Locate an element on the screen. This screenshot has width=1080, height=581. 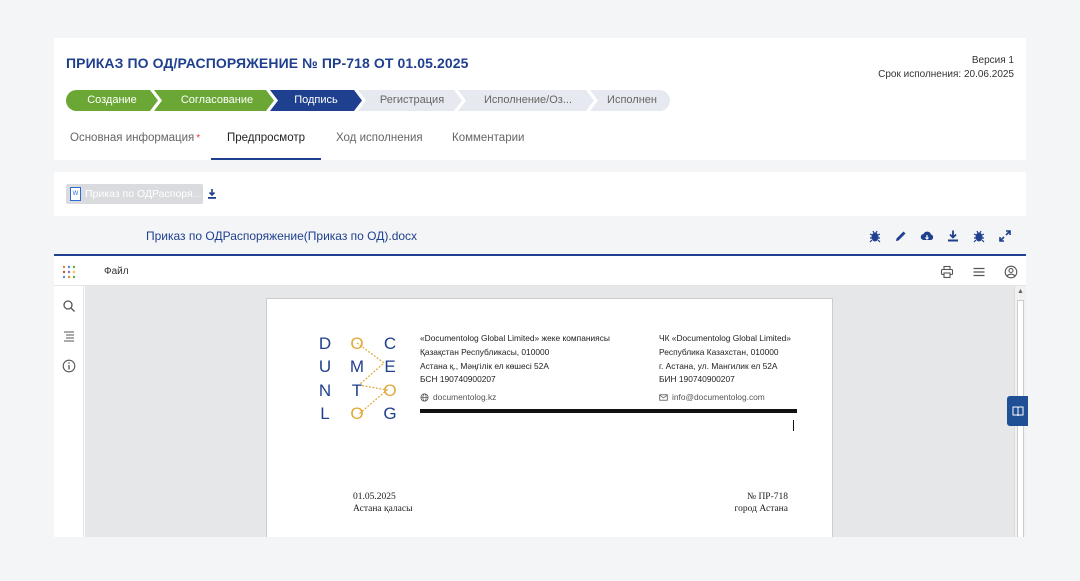
outline-icon is located at coordinates (69, 336).